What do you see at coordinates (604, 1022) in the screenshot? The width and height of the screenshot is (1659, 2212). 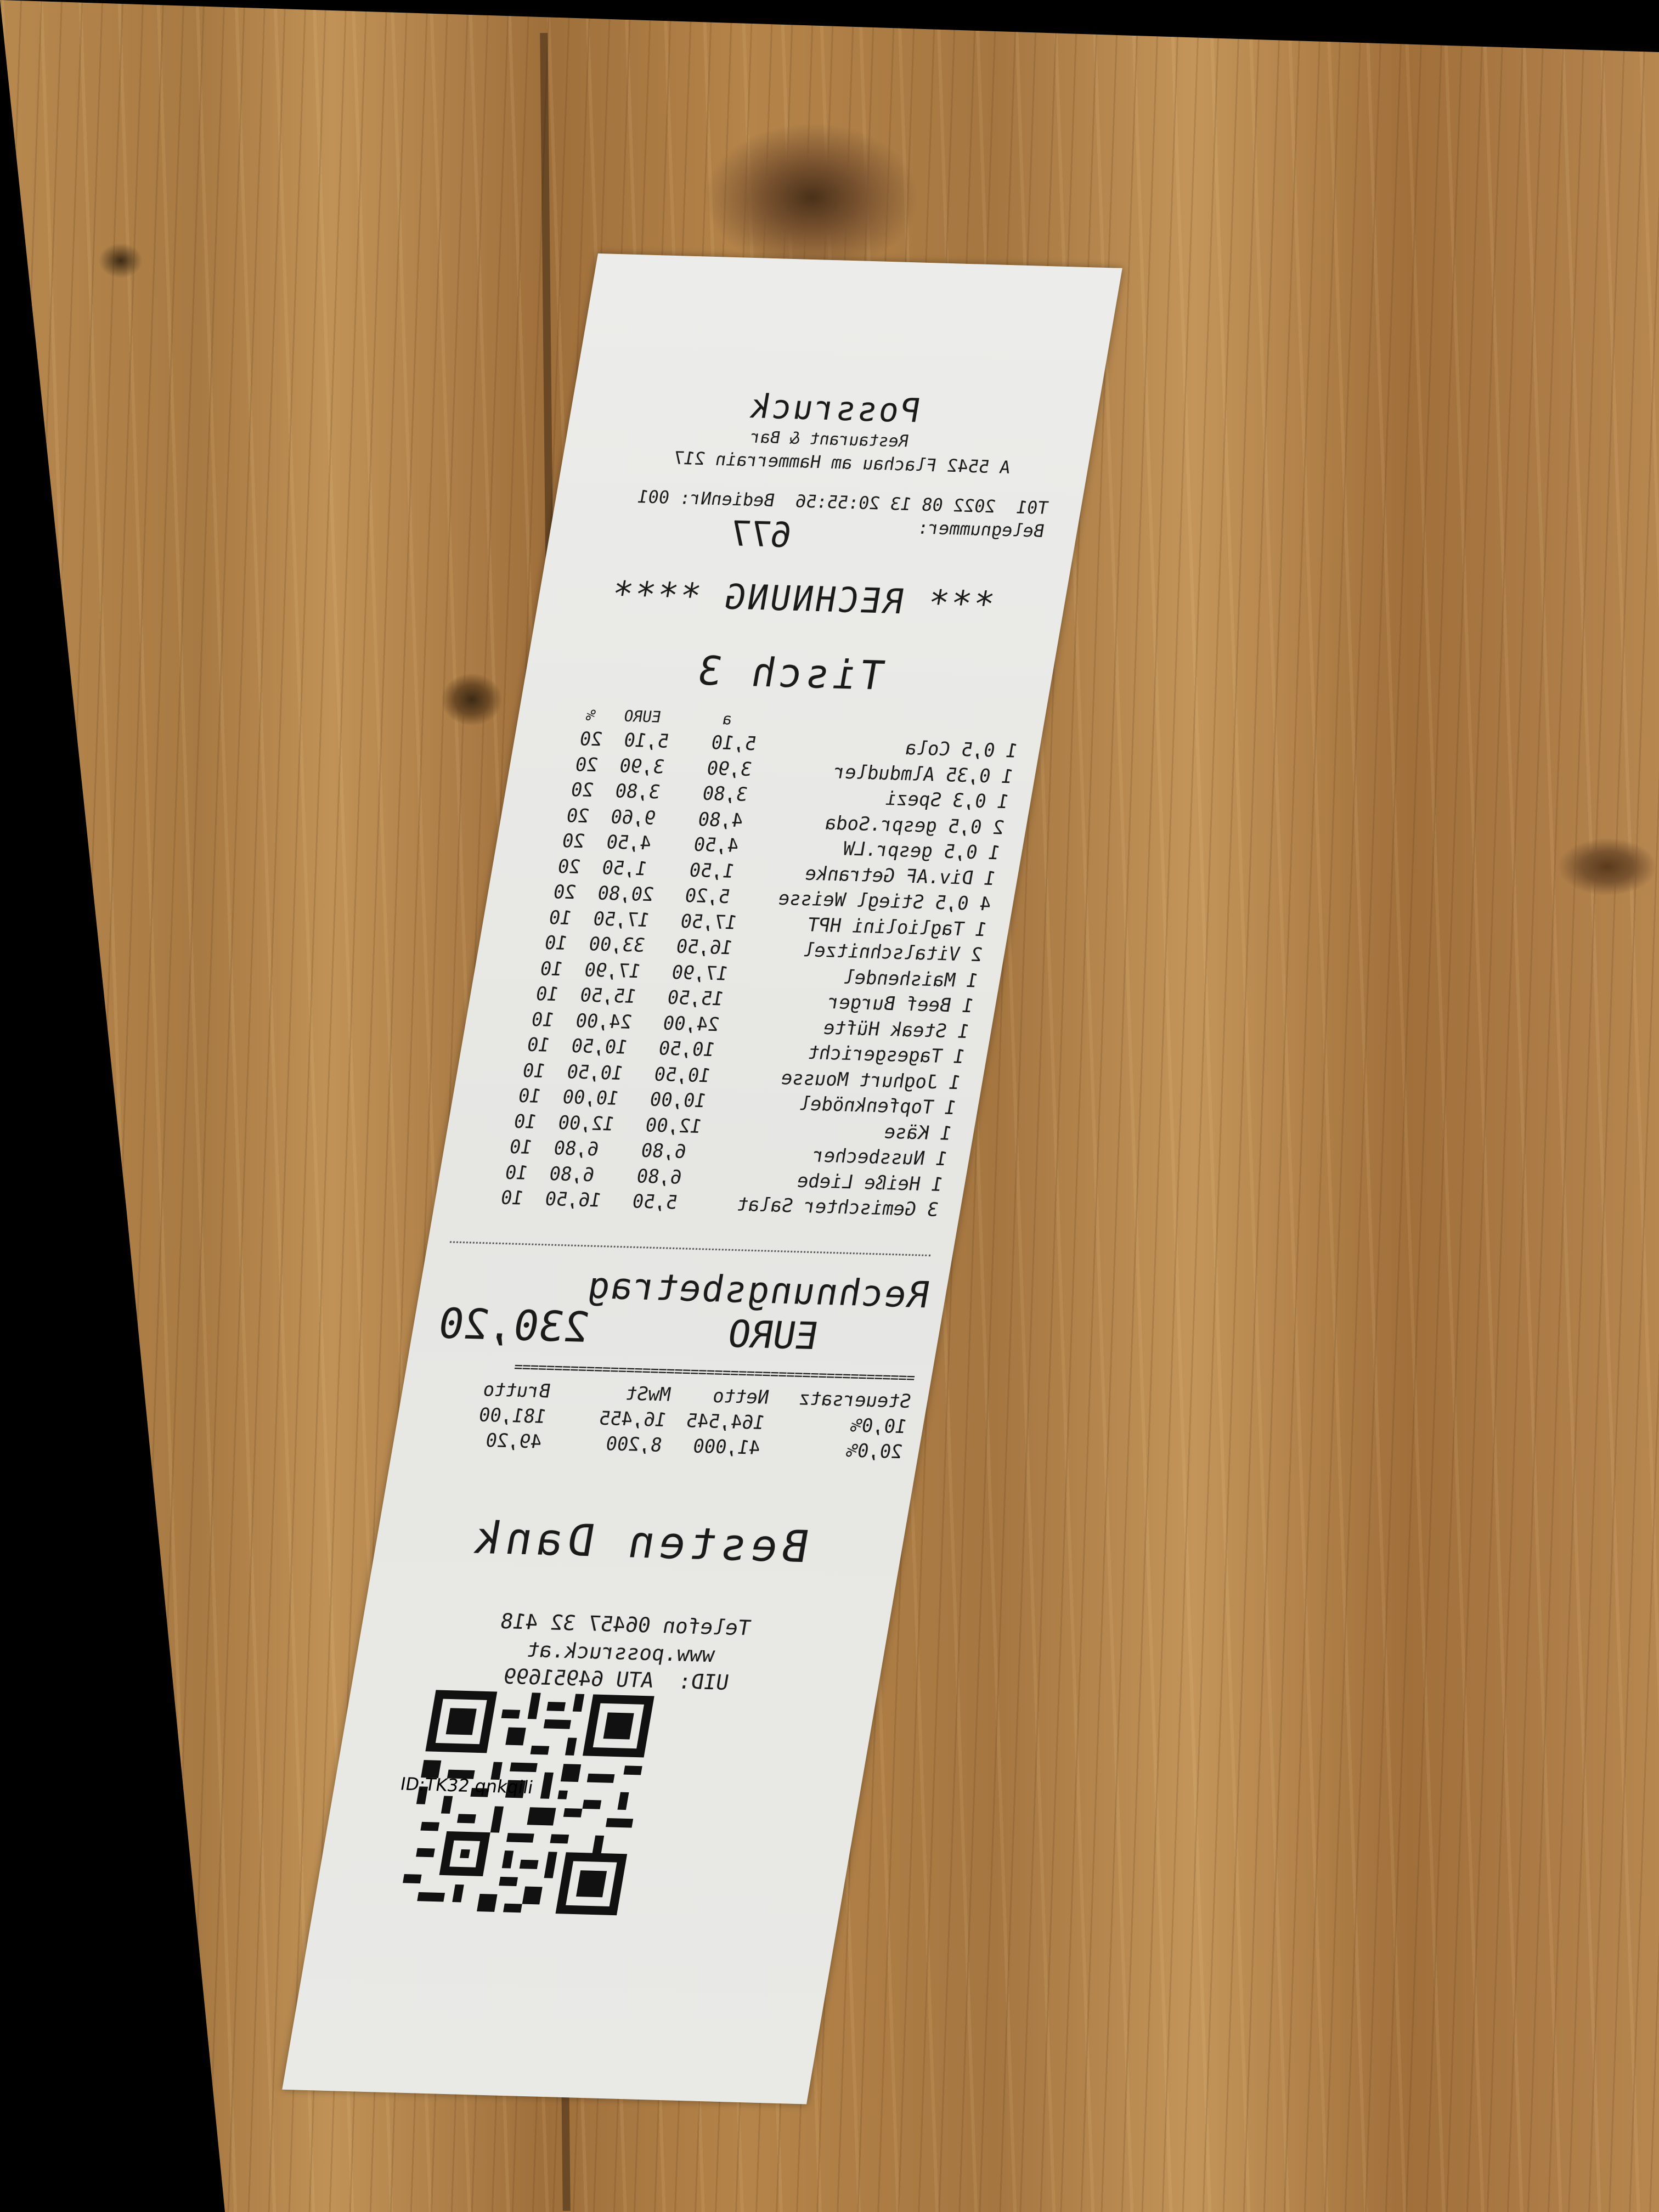 I see `item-euro: 24,00` at bounding box center [604, 1022].